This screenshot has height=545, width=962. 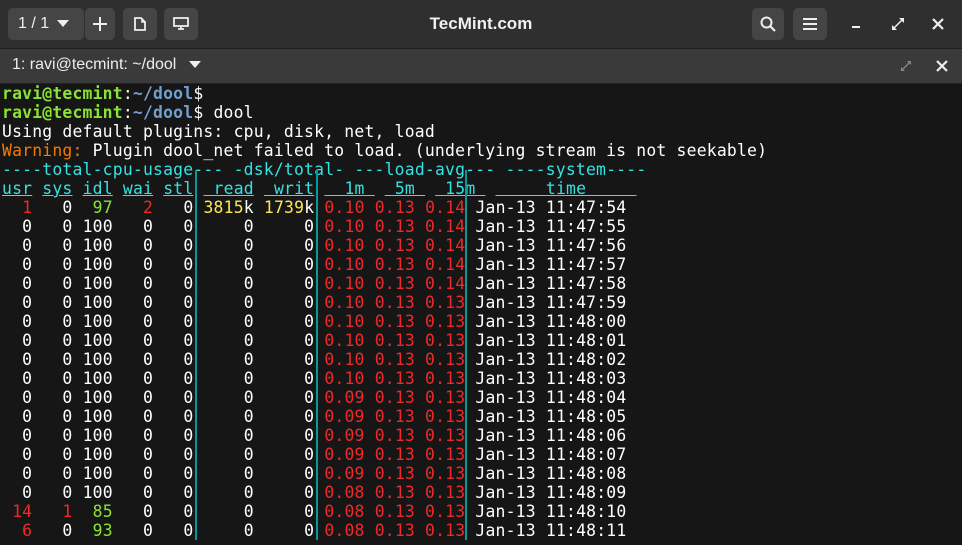 I want to click on group-header-cpu: ----total-cpu-usage---, so click(x=113, y=169).